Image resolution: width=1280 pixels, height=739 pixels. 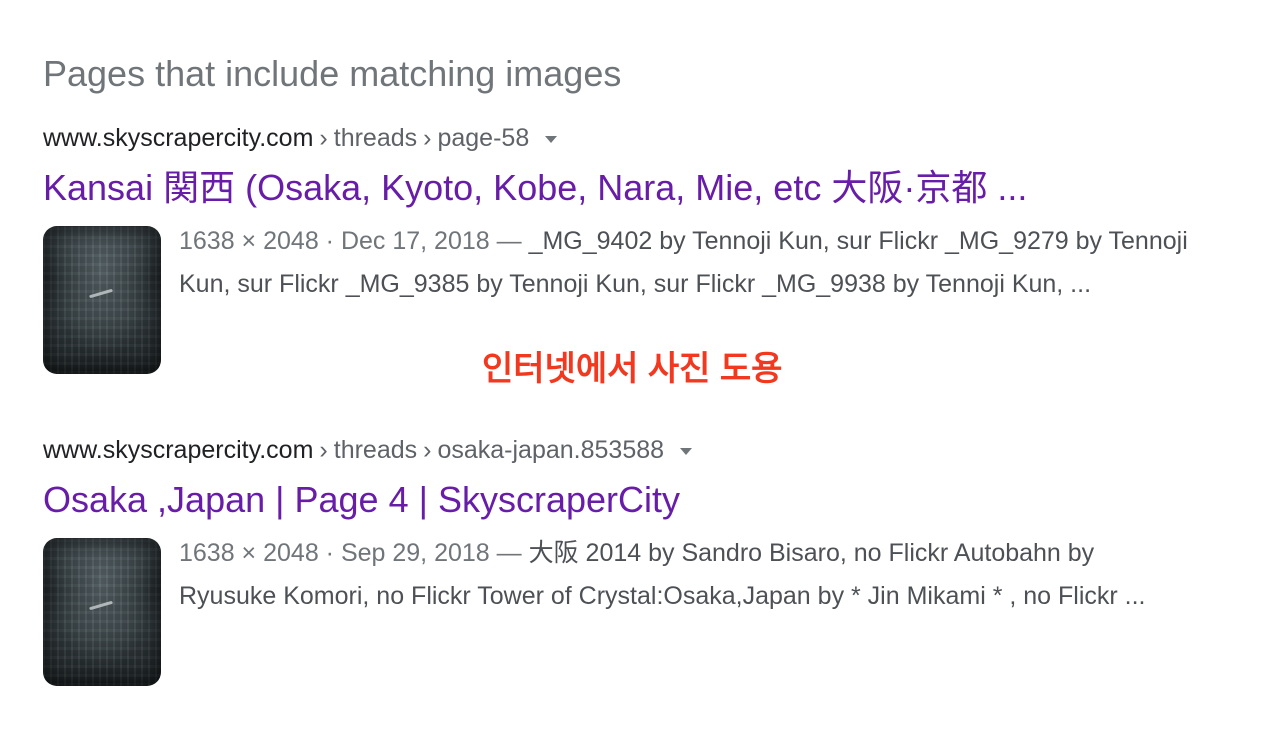 I want to click on result-meta: 1638 × 2048 · Sep 29, 2018, so click(x=334, y=553).